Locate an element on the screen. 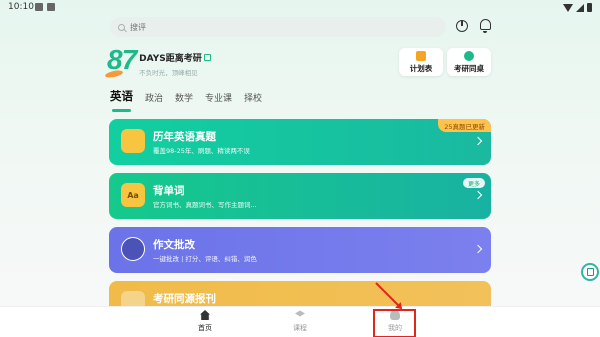 The height and width of the screenshot is (337, 600). nav-home-label: 首页 is located at coordinates (205, 328).